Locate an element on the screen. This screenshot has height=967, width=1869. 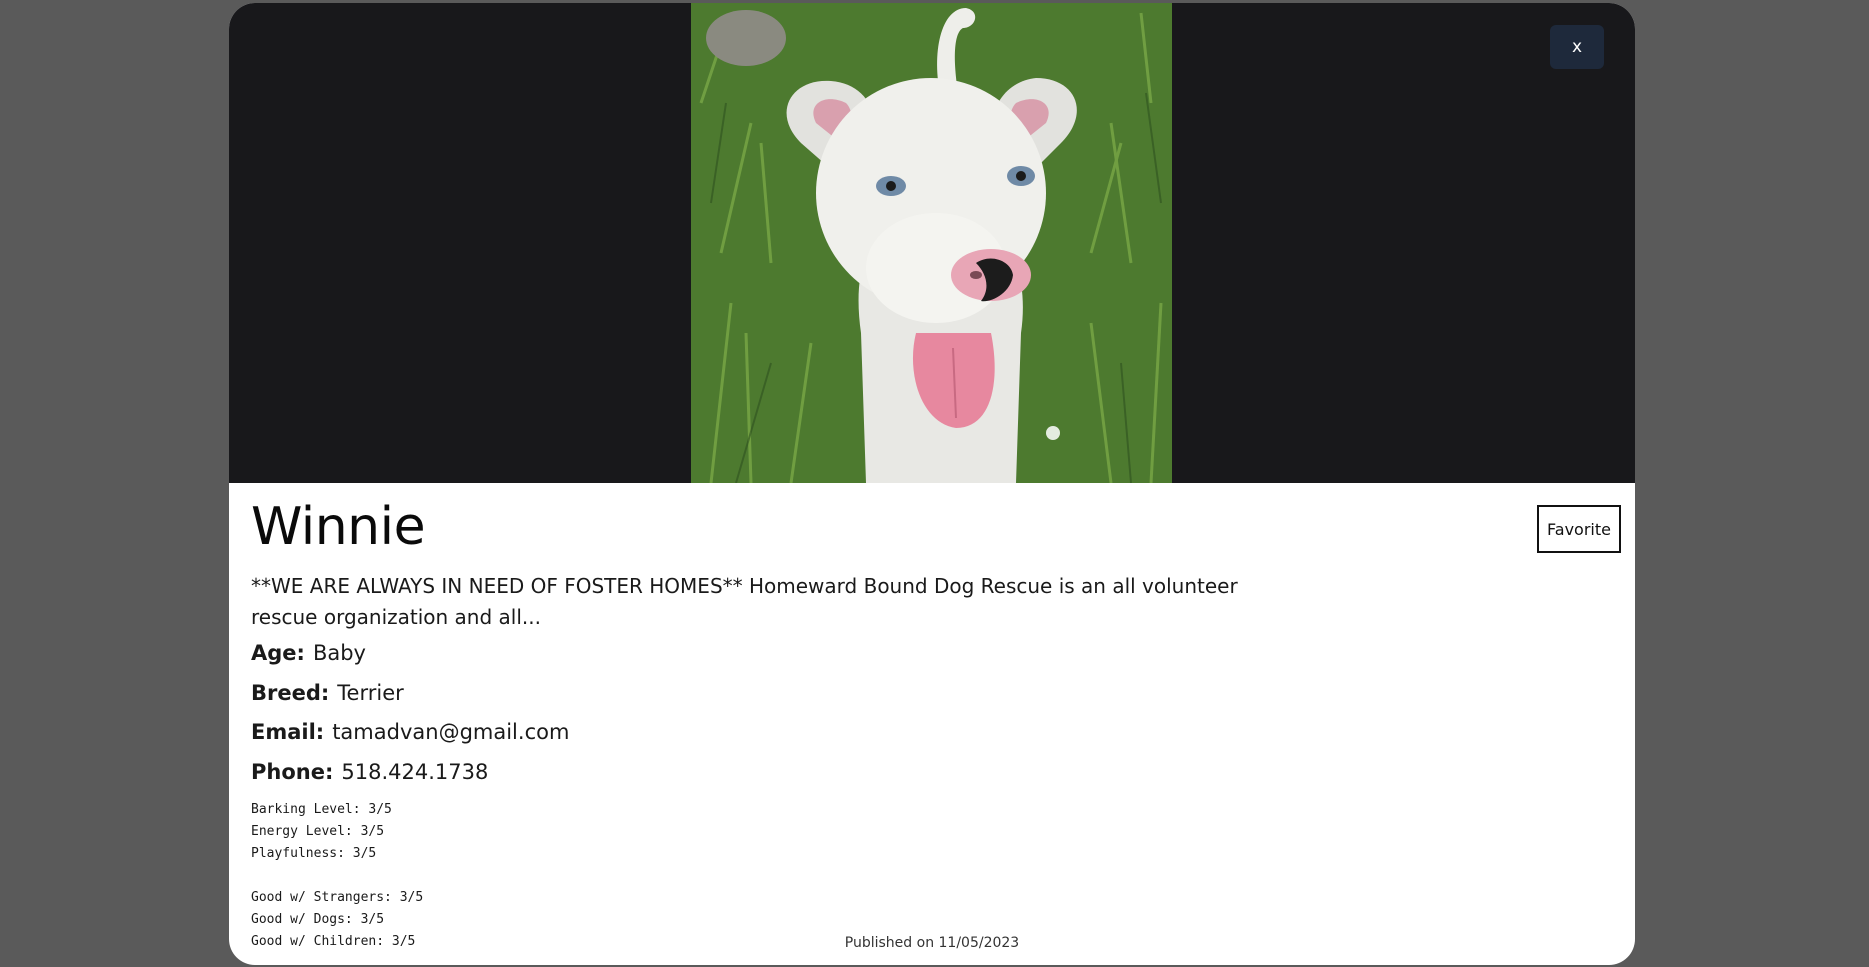
email-row: Email: tamadvan@gmail.com is located at coordinates (410, 732).